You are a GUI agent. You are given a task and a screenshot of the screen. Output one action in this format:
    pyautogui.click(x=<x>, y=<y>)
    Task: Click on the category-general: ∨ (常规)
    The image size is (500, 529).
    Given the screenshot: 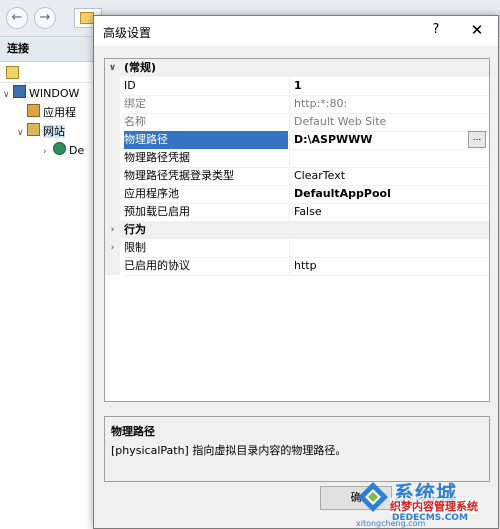 What is the action you would take?
    pyautogui.click(x=297, y=68)
    